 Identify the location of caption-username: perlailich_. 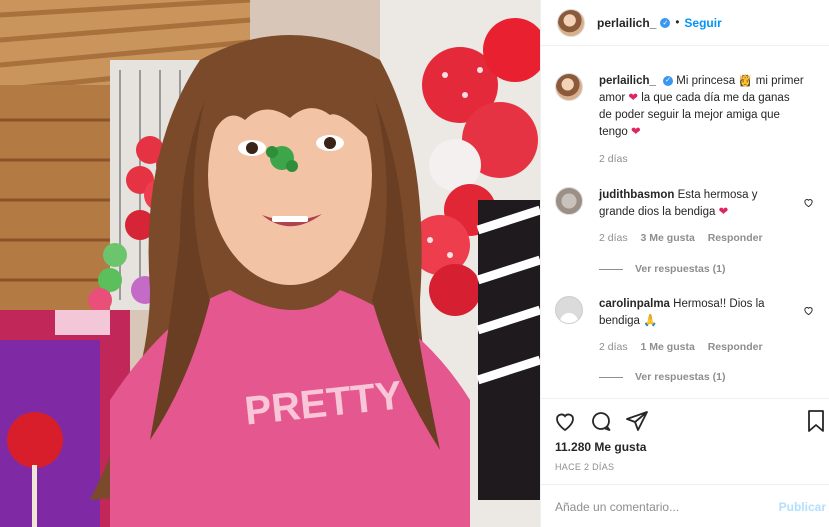
(627, 81).